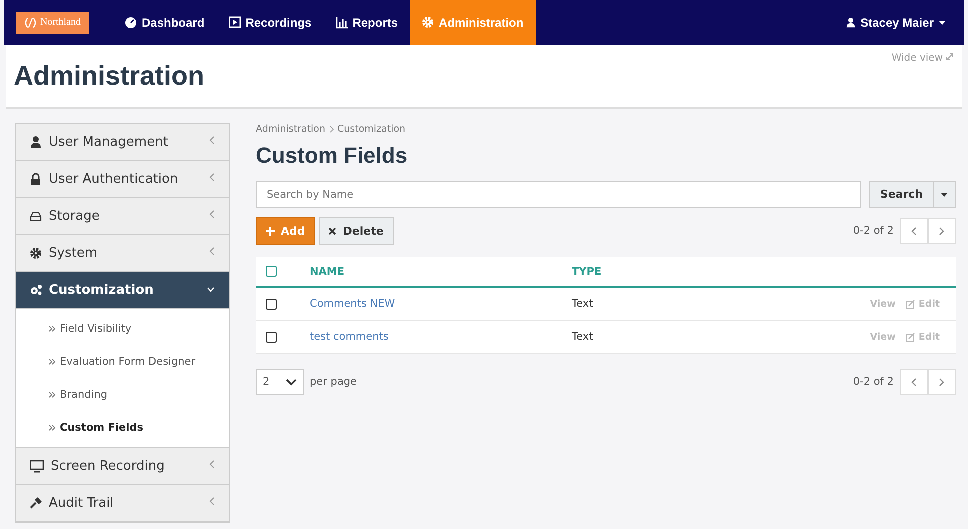 The width and height of the screenshot is (968, 529). What do you see at coordinates (122, 427) in the screenshot?
I see `submenu-item: Custom Fields` at bounding box center [122, 427].